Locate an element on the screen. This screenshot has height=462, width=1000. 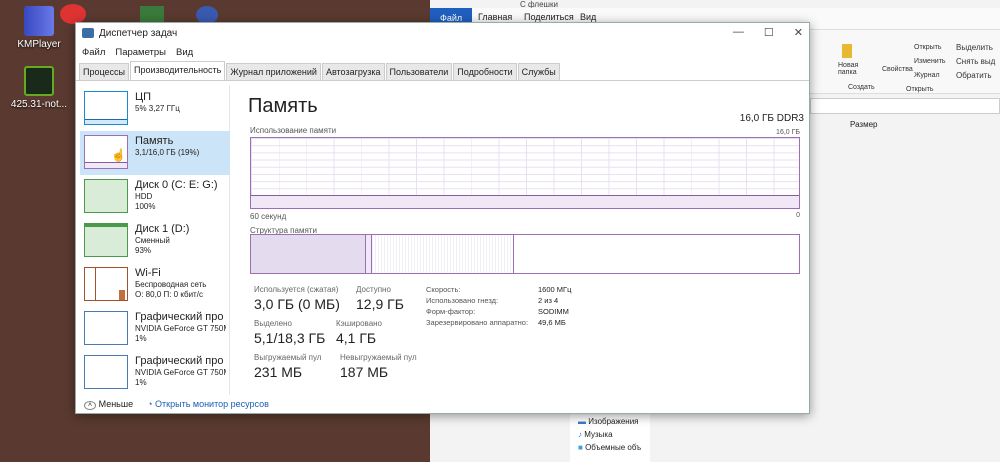
stat-label: Невыгружаемый пул is located at coordinates (378, 357).